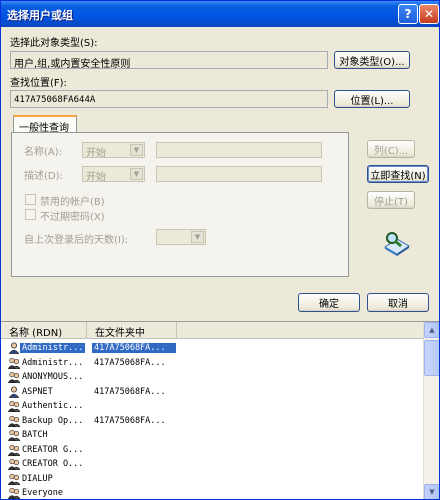 This screenshot has height=500, width=440. Describe the element at coordinates (169, 60) in the screenshot. I see `object-type-field: 用户,组,或内置安全性原则` at that location.